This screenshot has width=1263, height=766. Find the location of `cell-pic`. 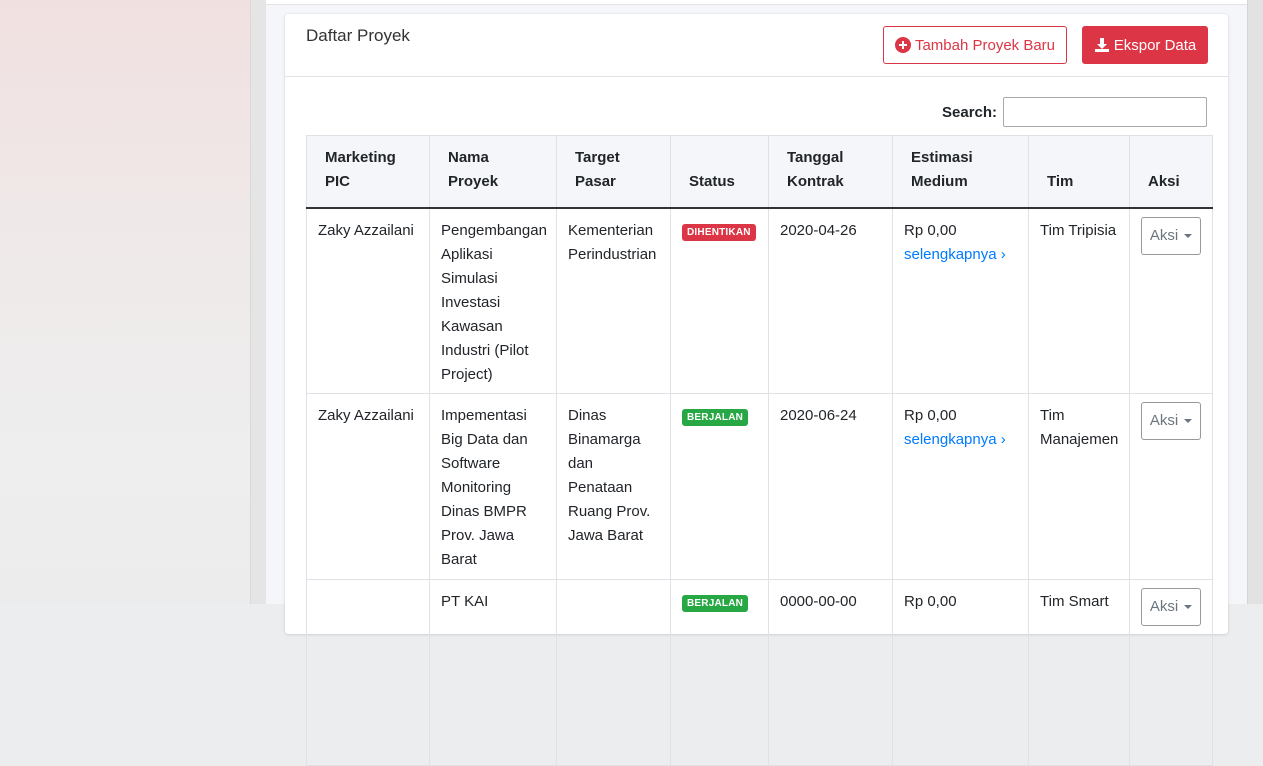

cell-pic is located at coordinates (368, 672).